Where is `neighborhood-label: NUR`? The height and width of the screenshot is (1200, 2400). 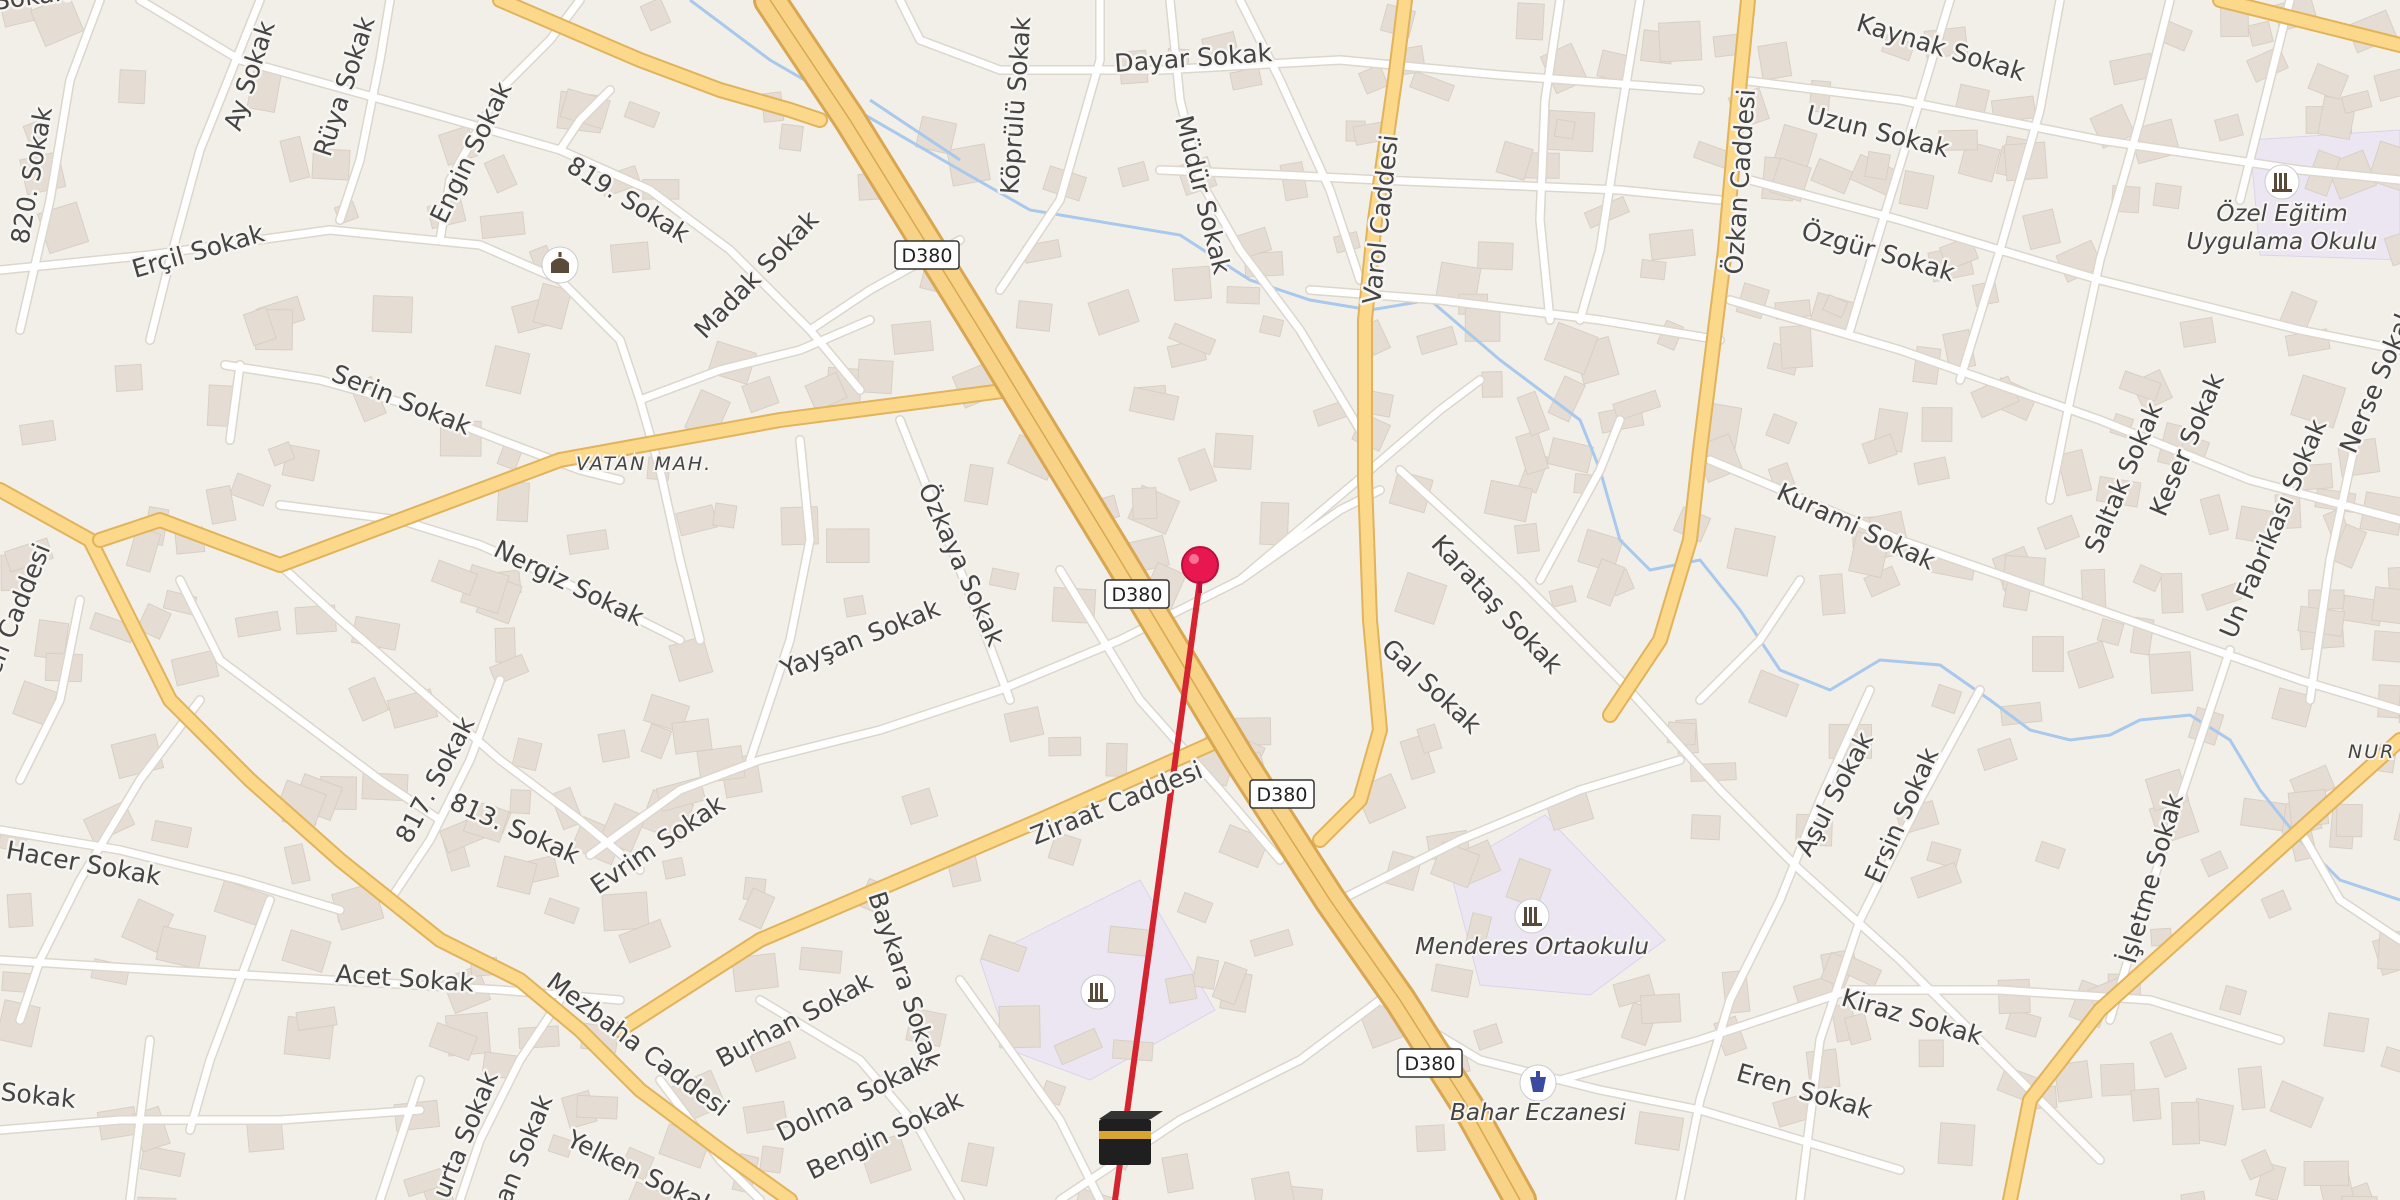 neighborhood-label: NUR is located at coordinates (2371, 752).